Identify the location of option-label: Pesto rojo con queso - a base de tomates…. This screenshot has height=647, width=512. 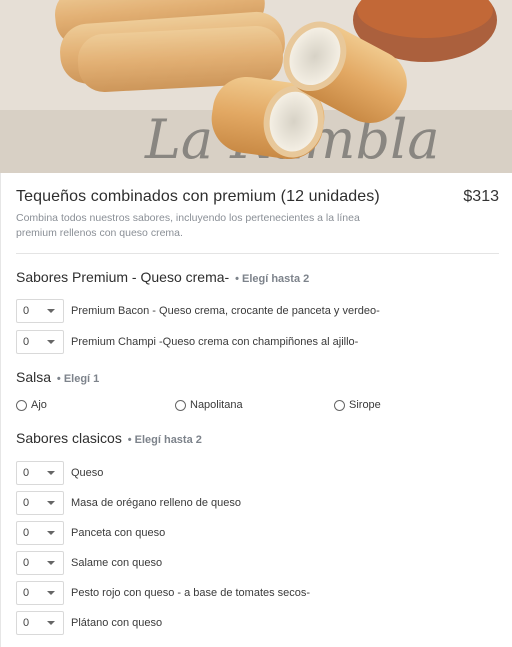
(191, 593).